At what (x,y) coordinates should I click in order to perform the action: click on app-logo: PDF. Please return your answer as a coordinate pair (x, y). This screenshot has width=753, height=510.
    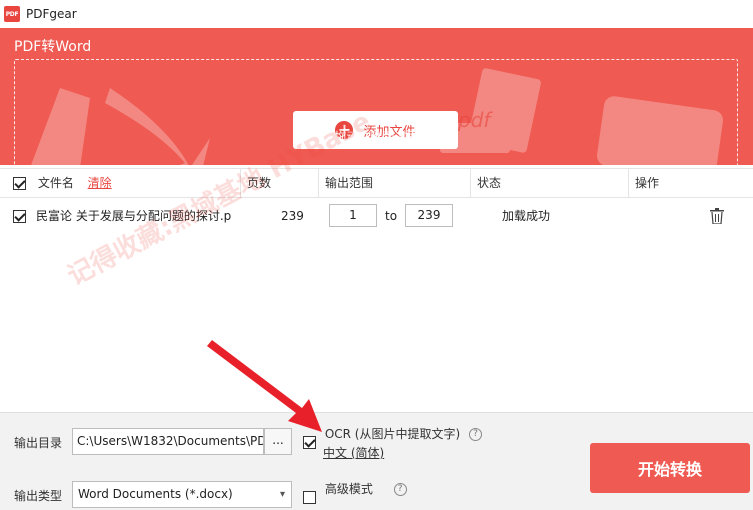
    Looking at the image, I should click on (12, 14).